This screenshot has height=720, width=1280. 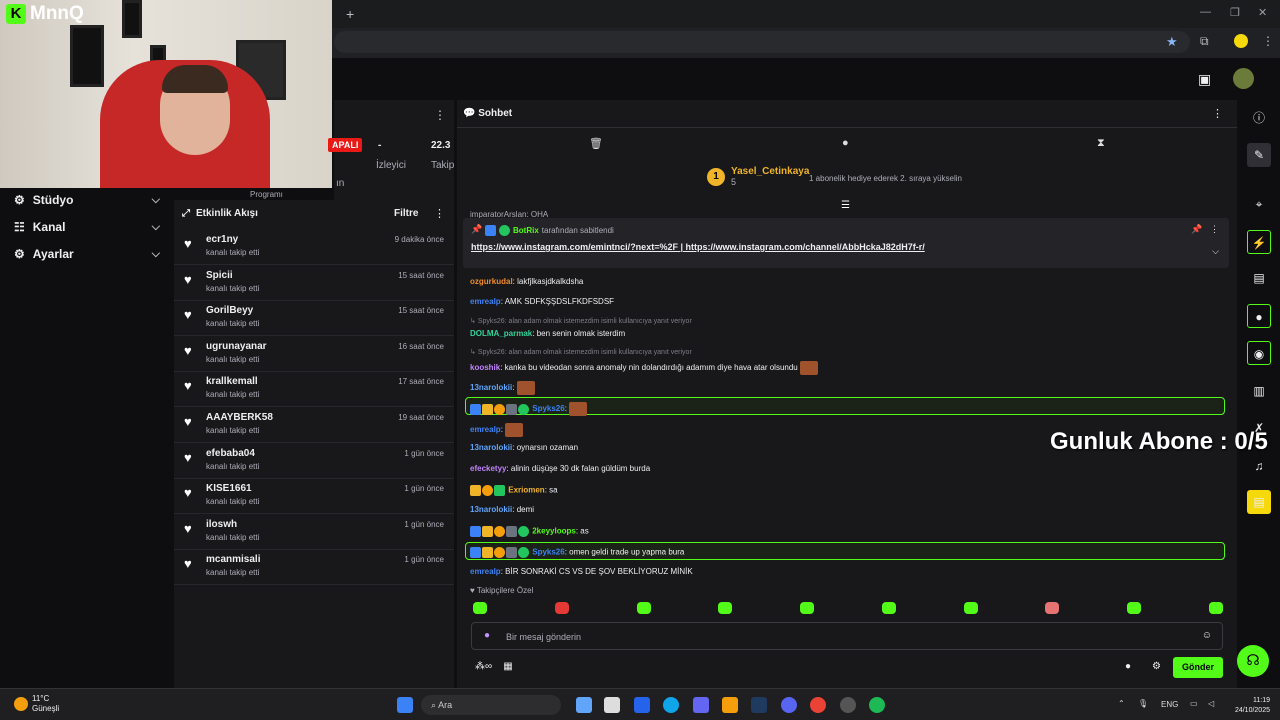 What do you see at coordinates (847, 636) in the screenshot?
I see `chat-input: ● Bir mesaj gönderin ☺` at bounding box center [847, 636].